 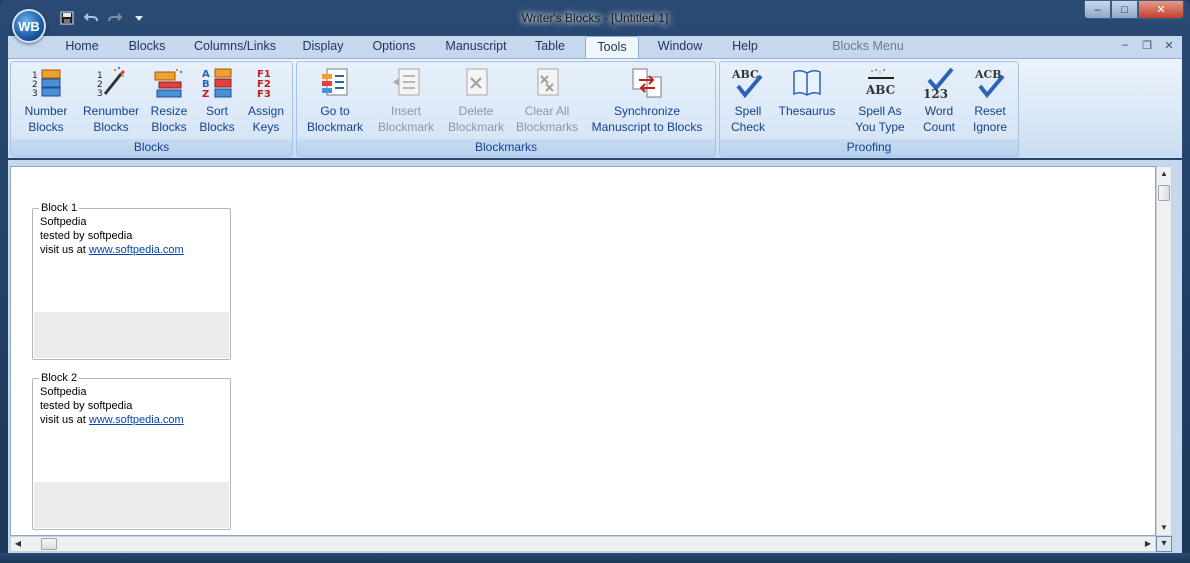 What do you see at coordinates (647, 111) in the screenshot?
I see `synchronize-label-1: Synchronize` at bounding box center [647, 111].